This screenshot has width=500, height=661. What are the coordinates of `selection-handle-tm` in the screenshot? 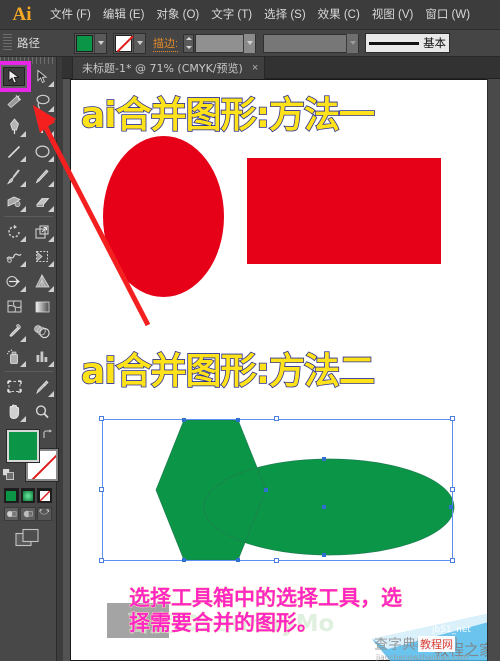 It's located at (276, 418).